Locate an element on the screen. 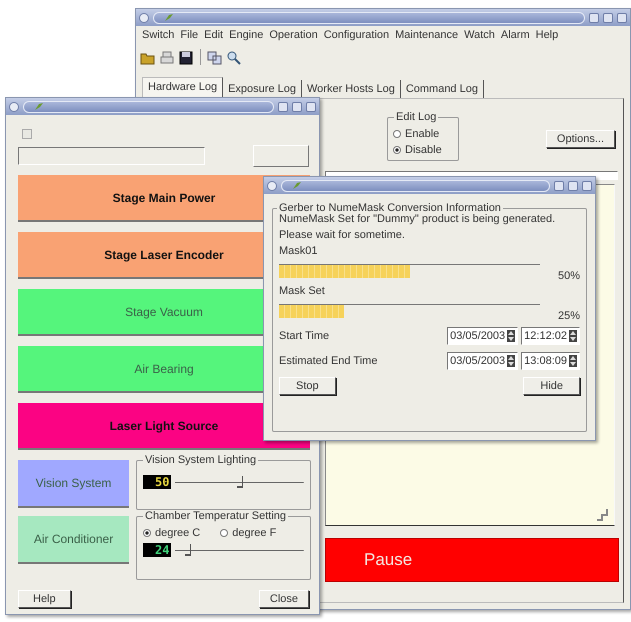  save-icon is located at coordinates (186, 57).